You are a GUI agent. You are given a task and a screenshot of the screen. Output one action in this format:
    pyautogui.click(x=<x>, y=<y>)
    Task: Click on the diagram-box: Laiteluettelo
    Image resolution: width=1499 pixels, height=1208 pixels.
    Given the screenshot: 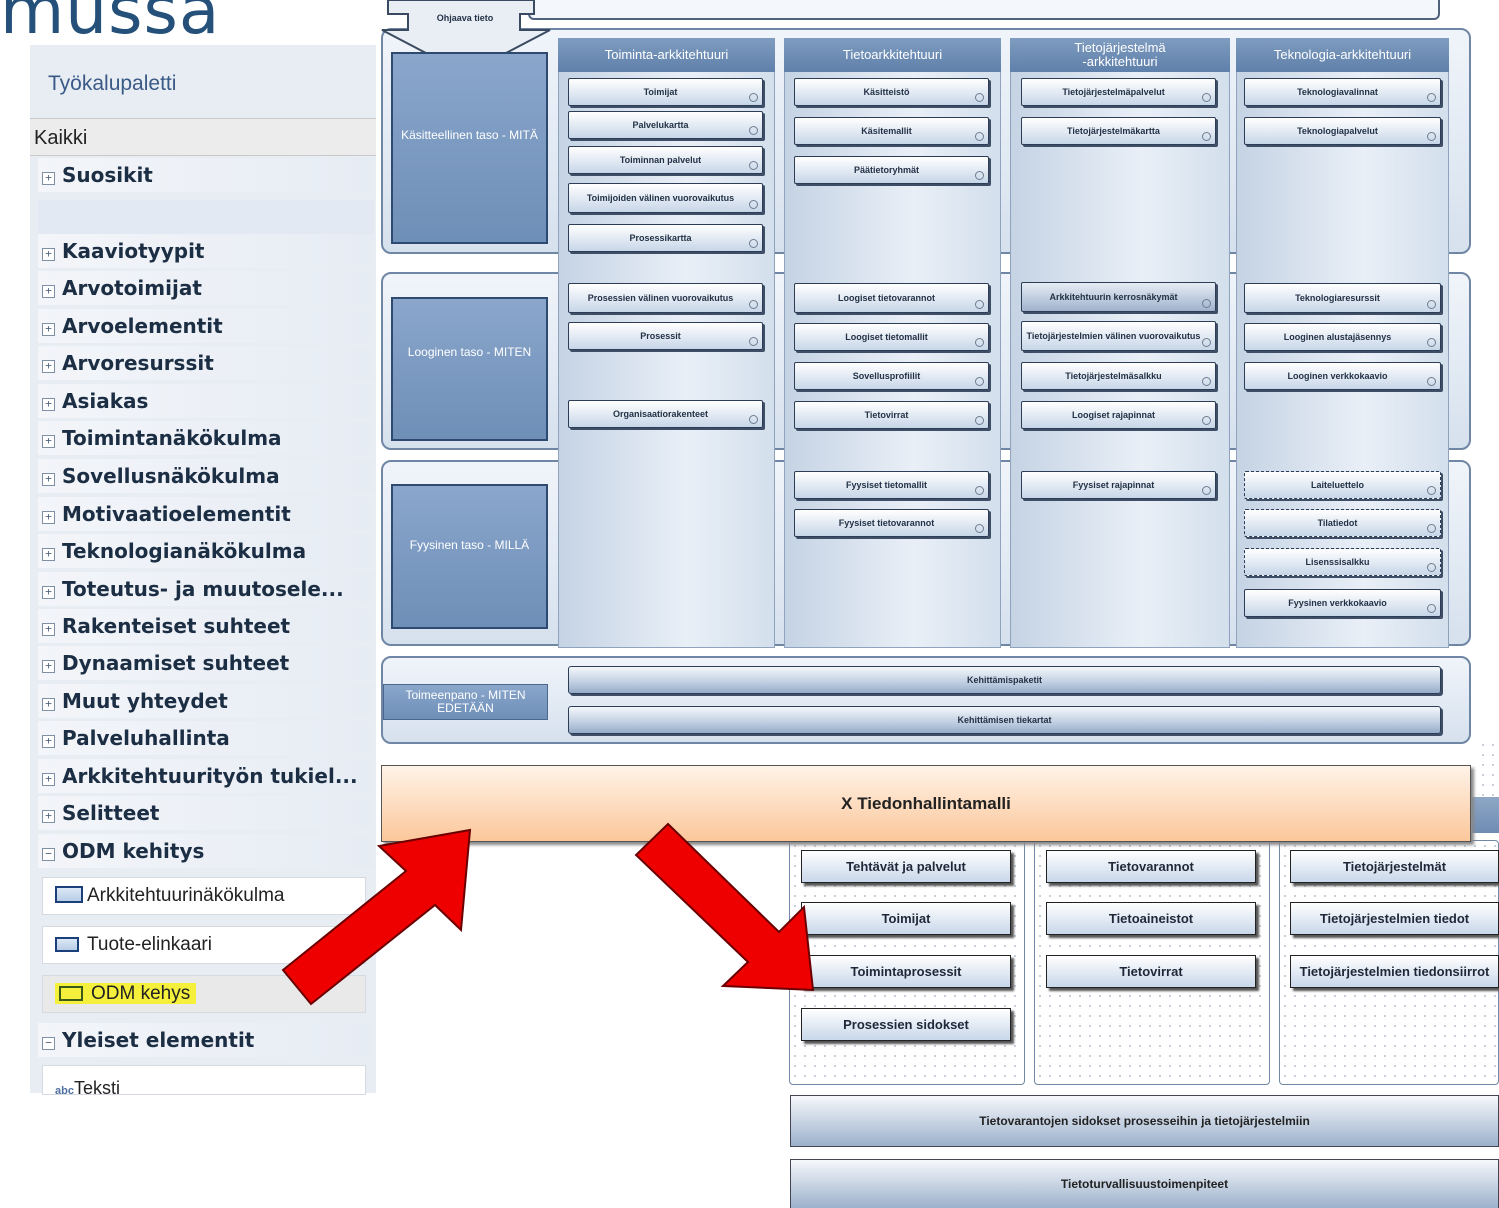 What is the action you would take?
    pyautogui.click(x=1342, y=485)
    